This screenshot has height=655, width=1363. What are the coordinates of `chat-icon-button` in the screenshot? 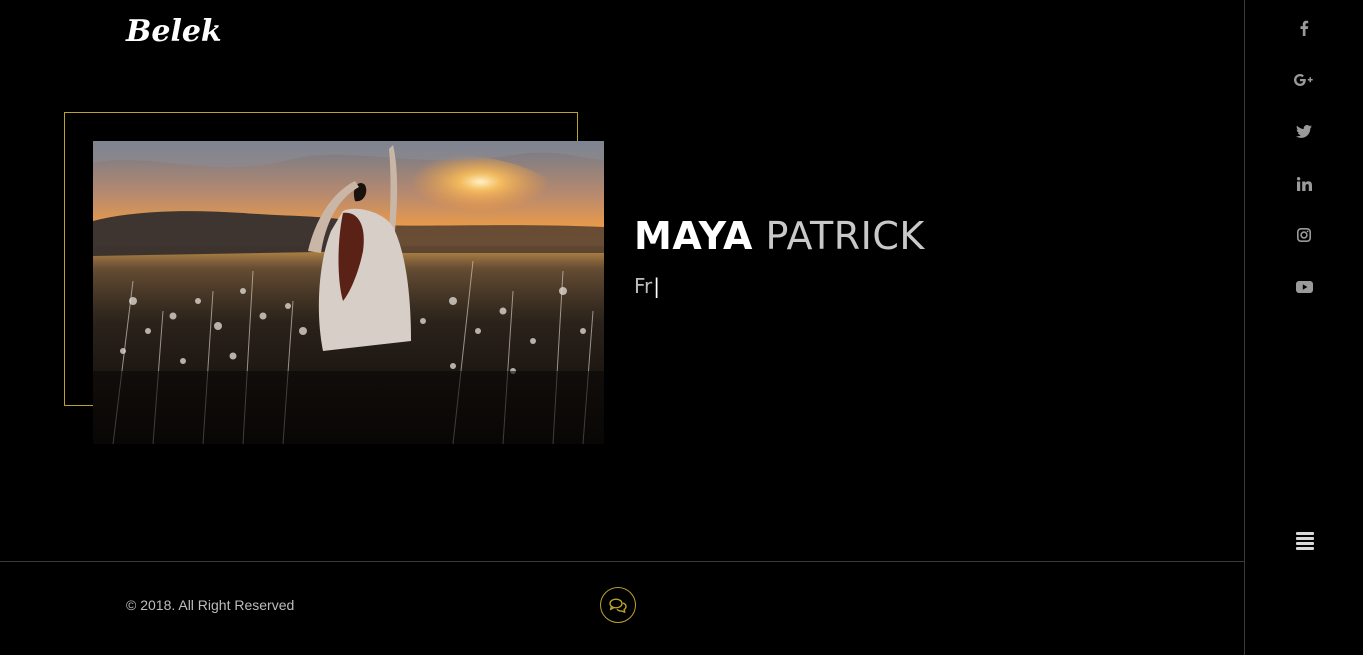 It's located at (618, 605).